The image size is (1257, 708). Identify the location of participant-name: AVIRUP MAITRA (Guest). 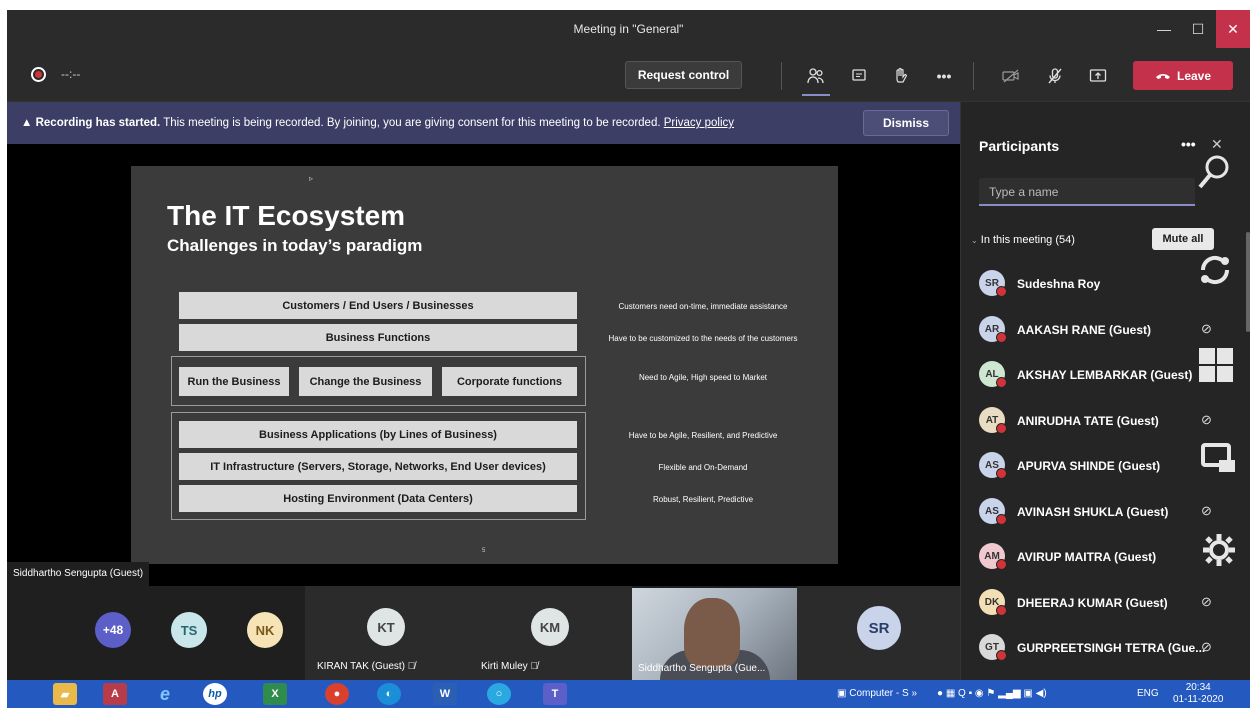
(1087, 557).